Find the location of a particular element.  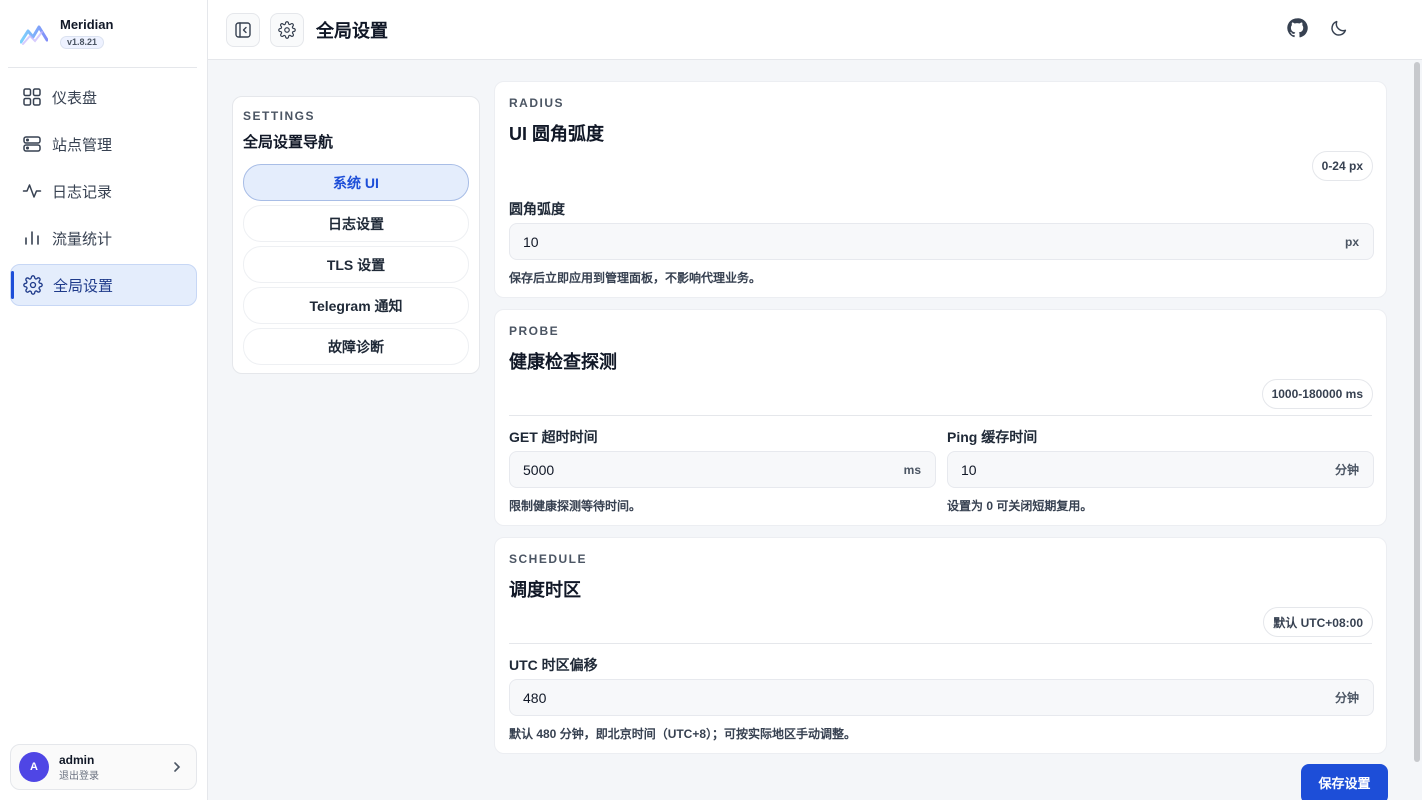

server-icon is located at coordinates (32, 144).